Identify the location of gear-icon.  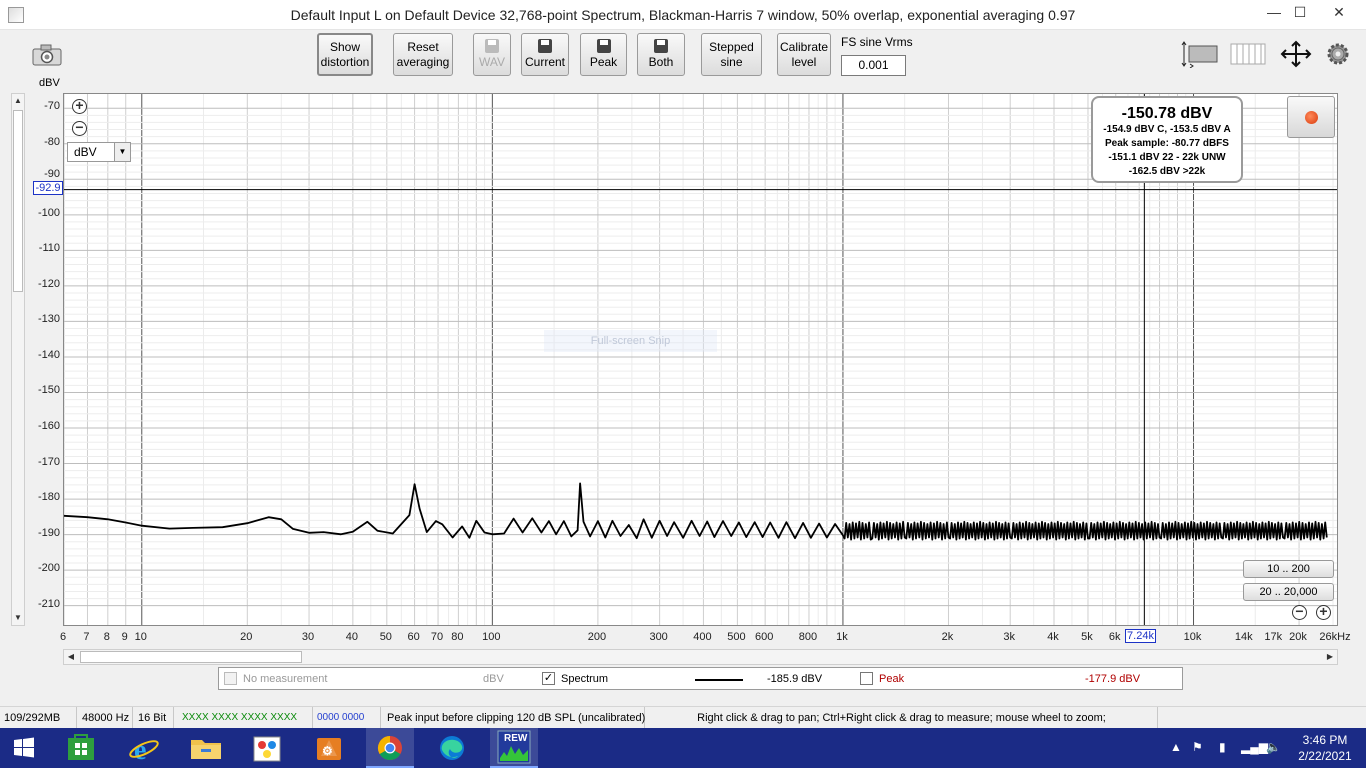
(1338, 54).